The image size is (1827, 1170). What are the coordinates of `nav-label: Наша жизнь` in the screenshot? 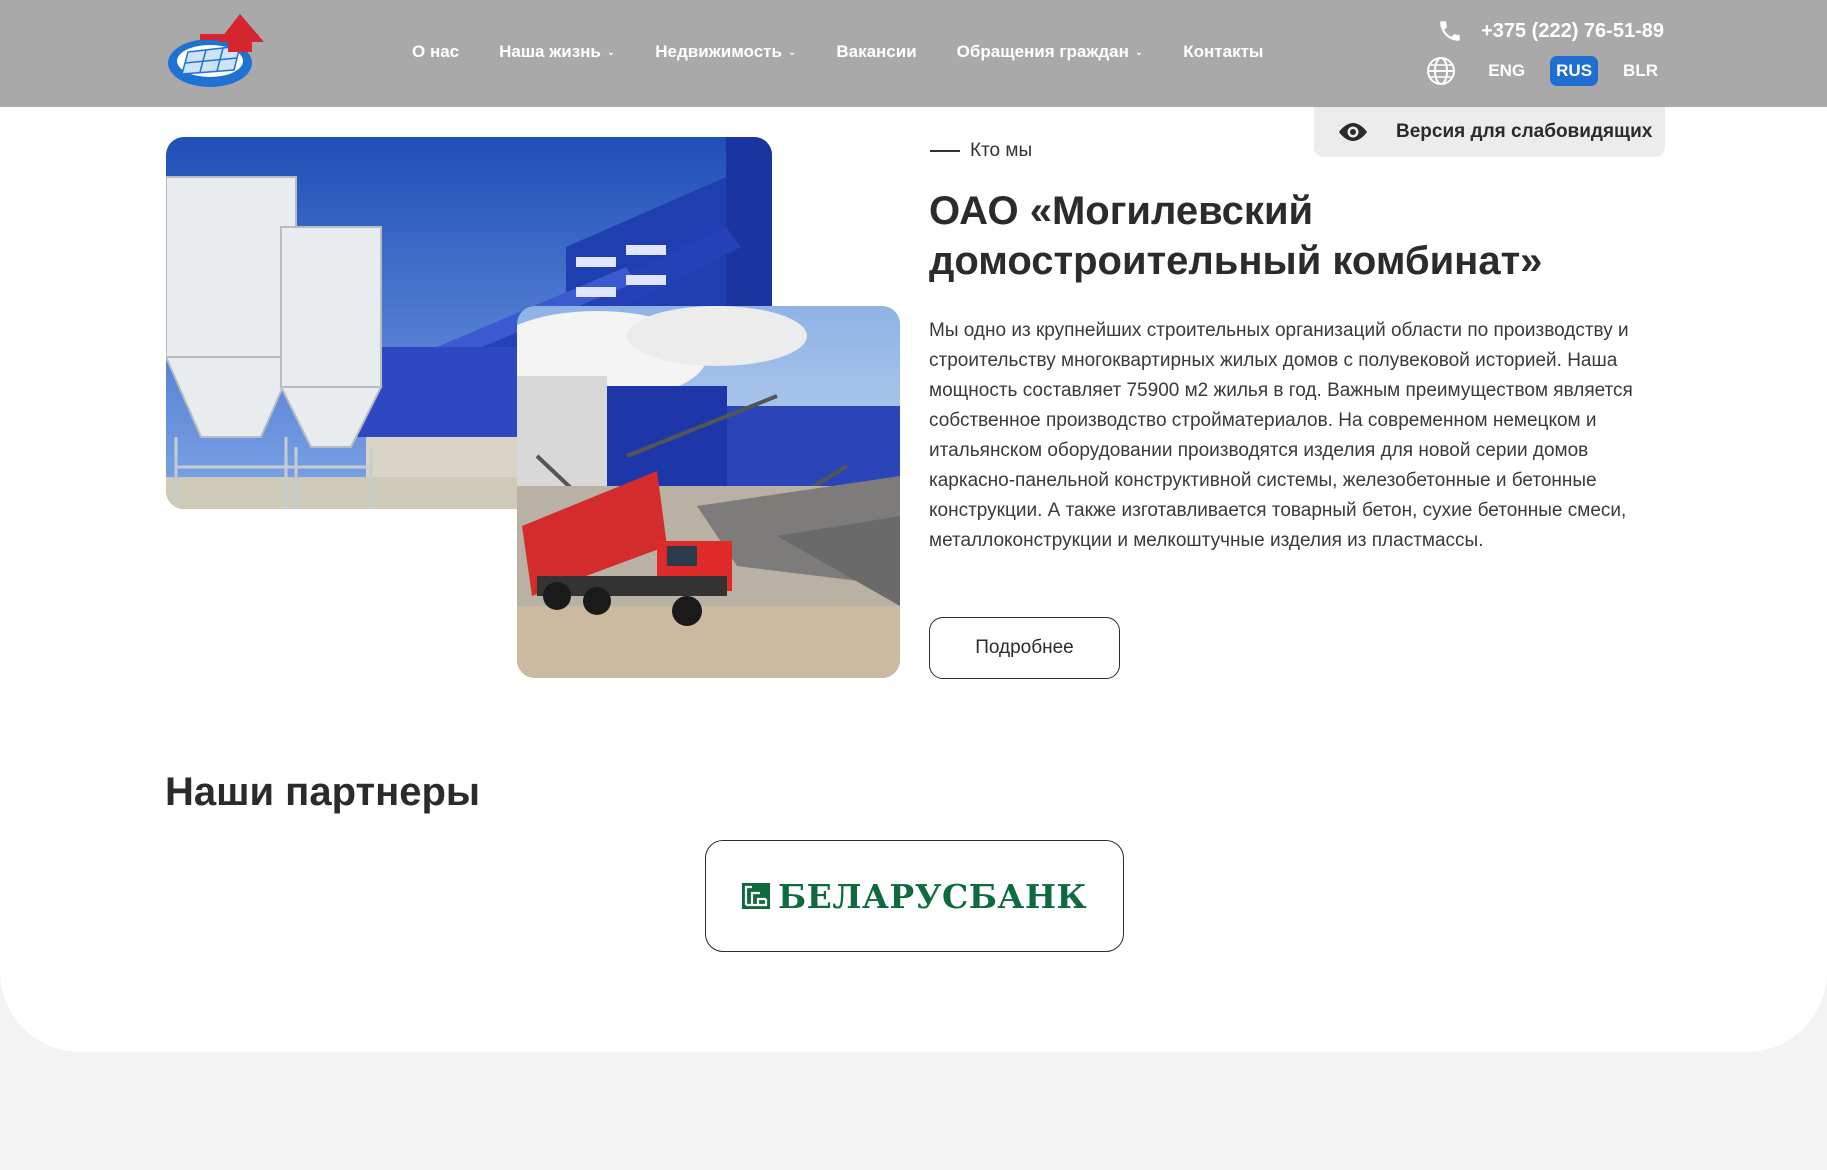 It's located at (550, 51).